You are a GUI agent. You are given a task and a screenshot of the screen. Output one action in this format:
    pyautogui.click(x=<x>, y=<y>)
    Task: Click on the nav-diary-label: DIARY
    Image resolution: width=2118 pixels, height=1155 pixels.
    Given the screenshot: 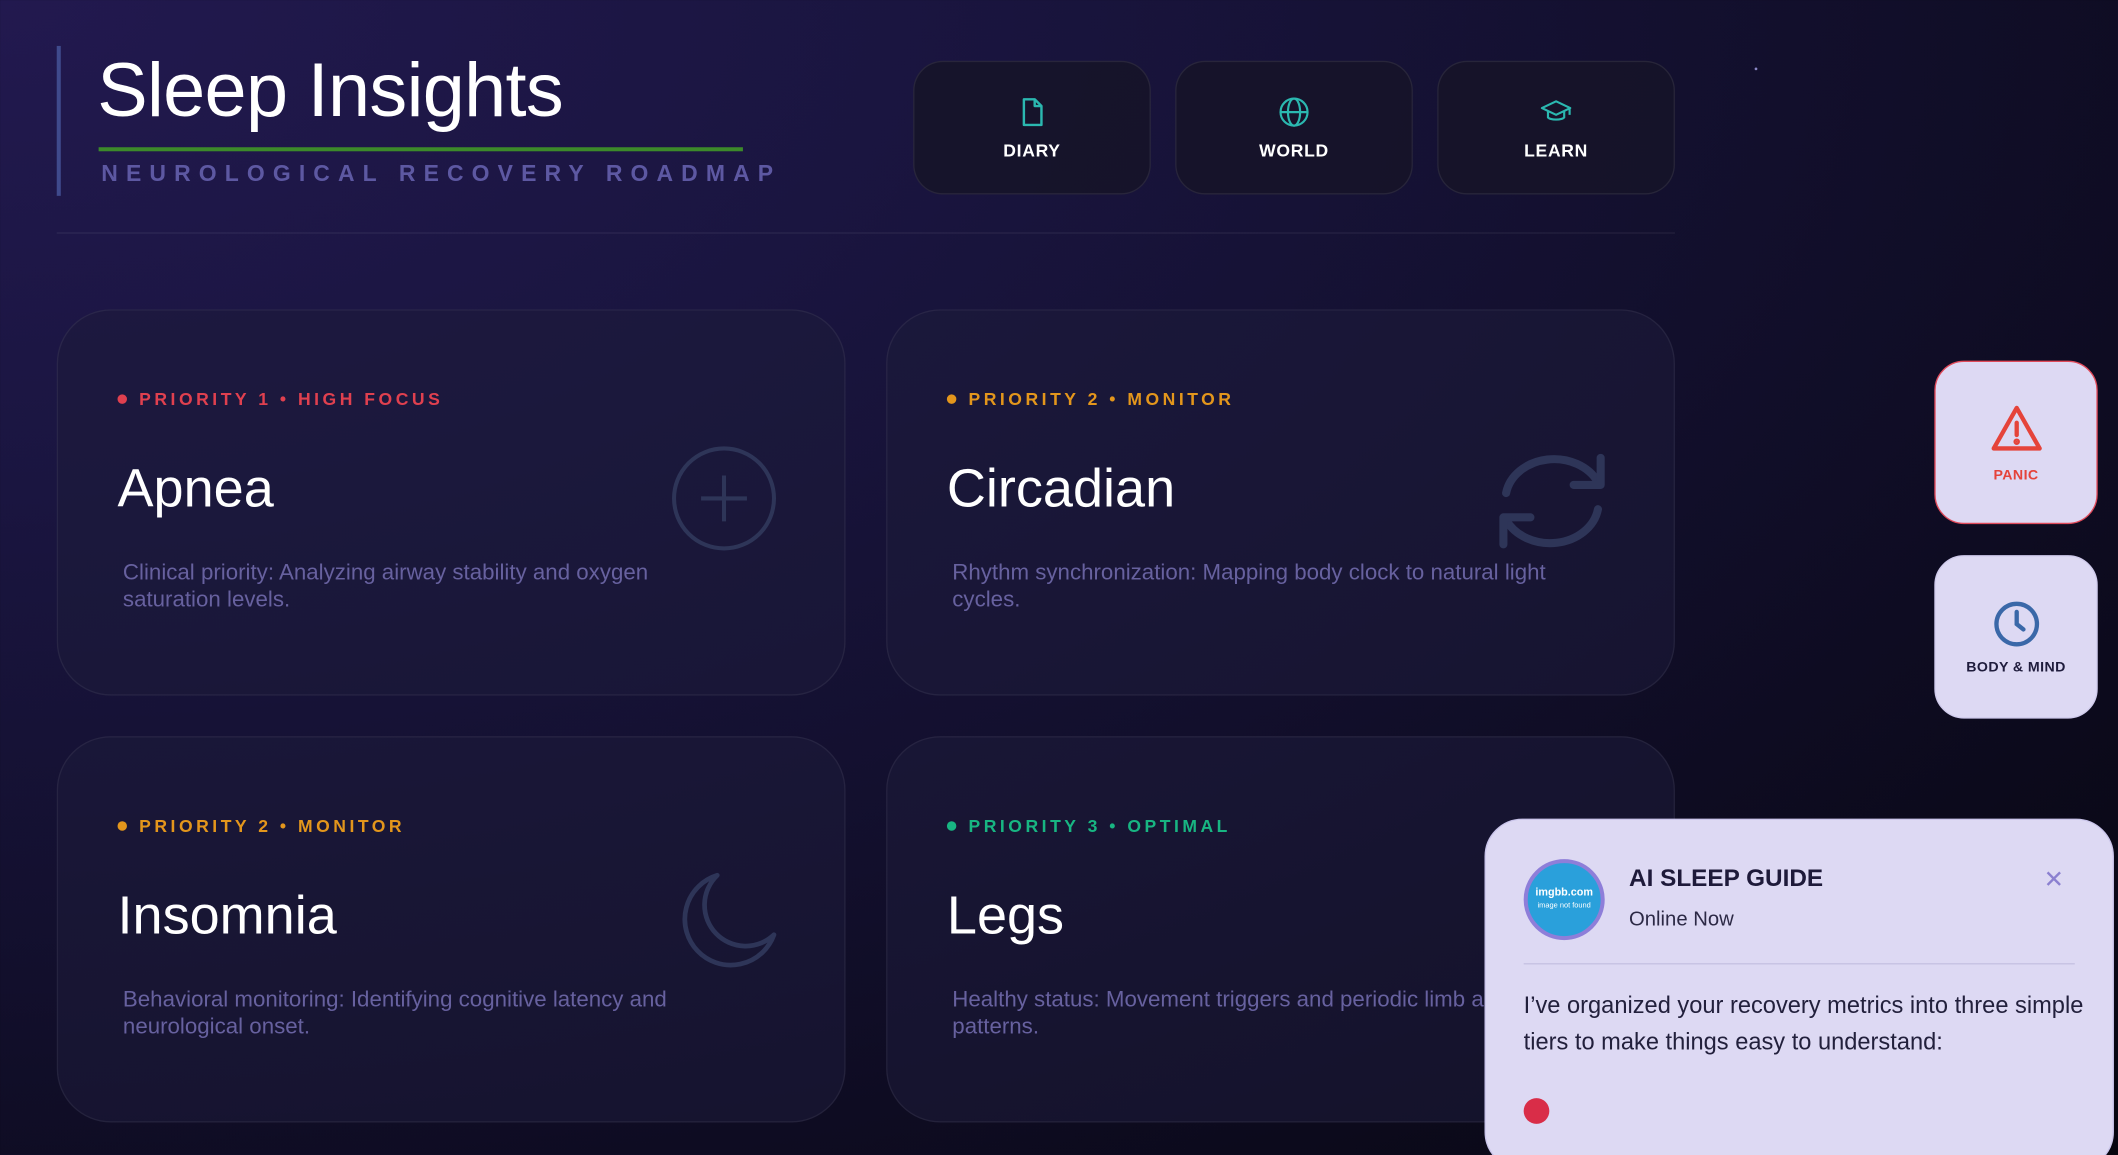 What is the action you would take?
    pyautogui.click(x=1032, y=150)
    